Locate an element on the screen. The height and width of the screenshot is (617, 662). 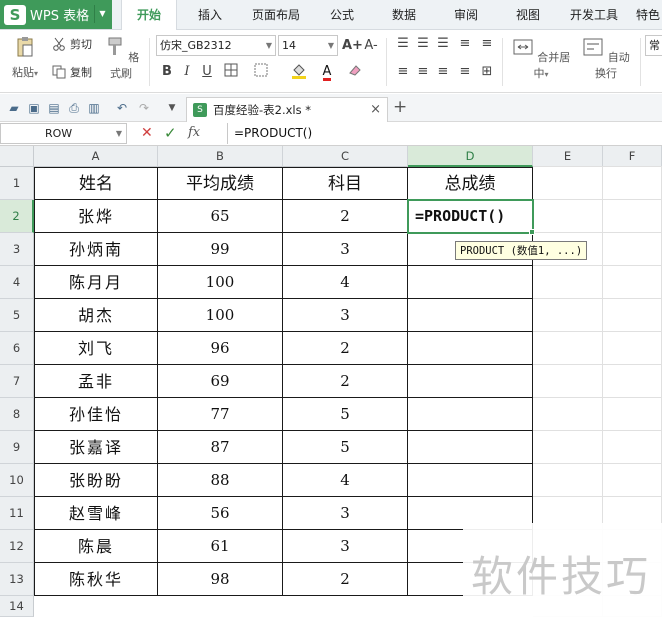
row-header: 10 is located at coordinates (17, 480).